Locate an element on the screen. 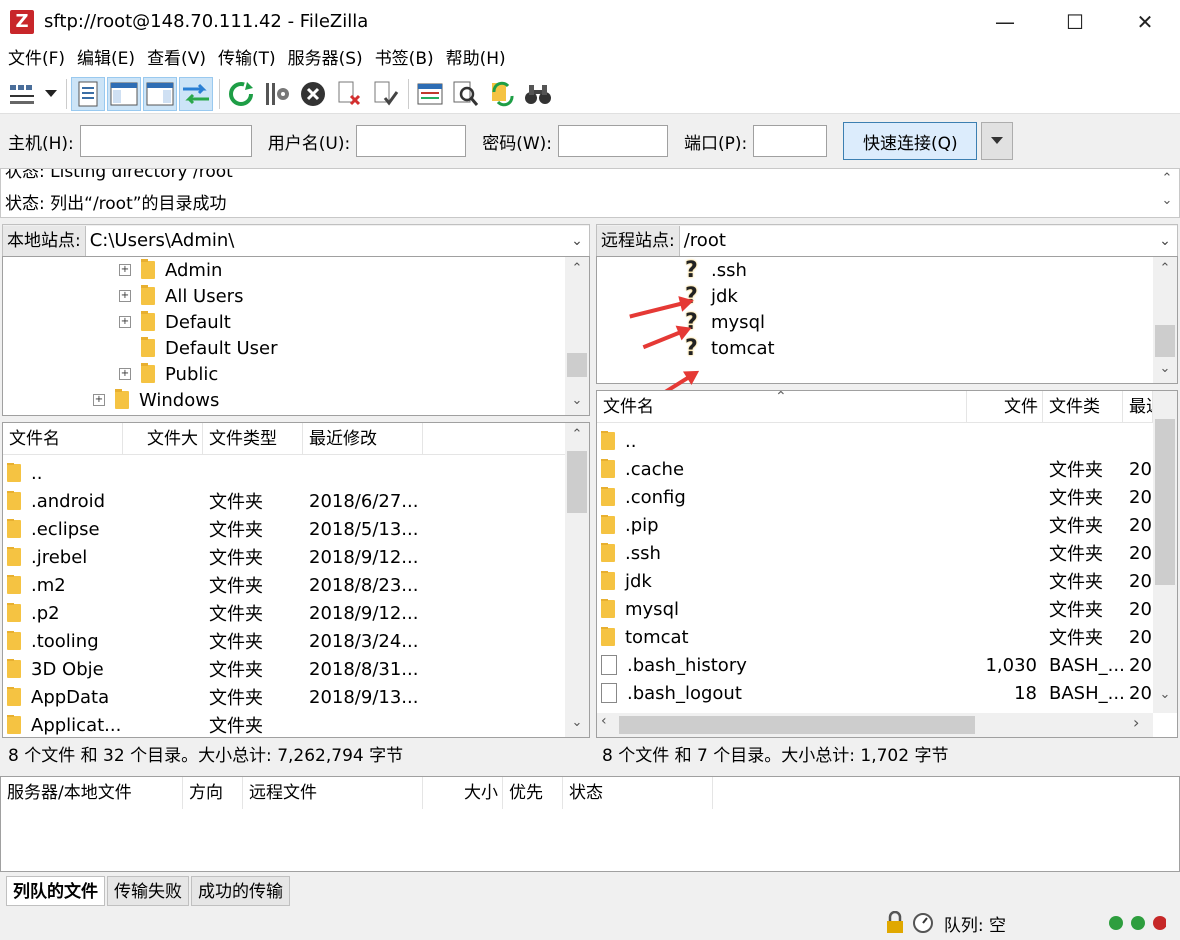 The width and height of the screenshot is (1180, 940). site-manager-icon is located at coordinates (23, 94).